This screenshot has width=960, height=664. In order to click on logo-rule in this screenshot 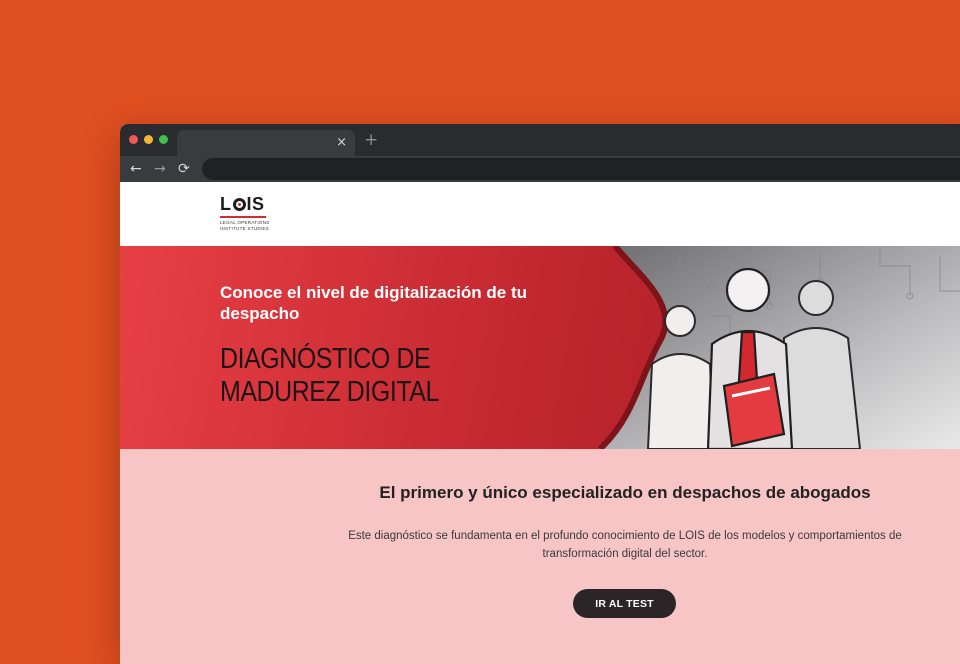, I will do `click(243, 217)`.